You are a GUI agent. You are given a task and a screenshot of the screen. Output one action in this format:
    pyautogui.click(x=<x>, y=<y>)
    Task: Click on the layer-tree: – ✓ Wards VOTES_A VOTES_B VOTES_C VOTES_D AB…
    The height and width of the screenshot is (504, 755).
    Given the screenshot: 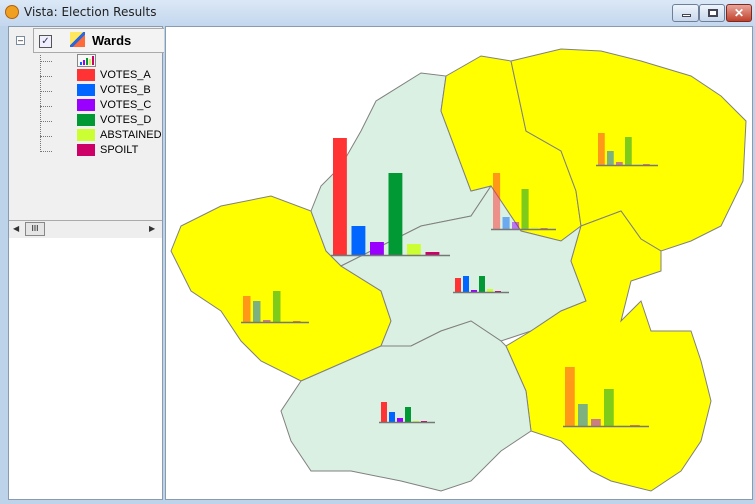 What is the action you would take?
    pyautogui.click(x=86, y=124)
    